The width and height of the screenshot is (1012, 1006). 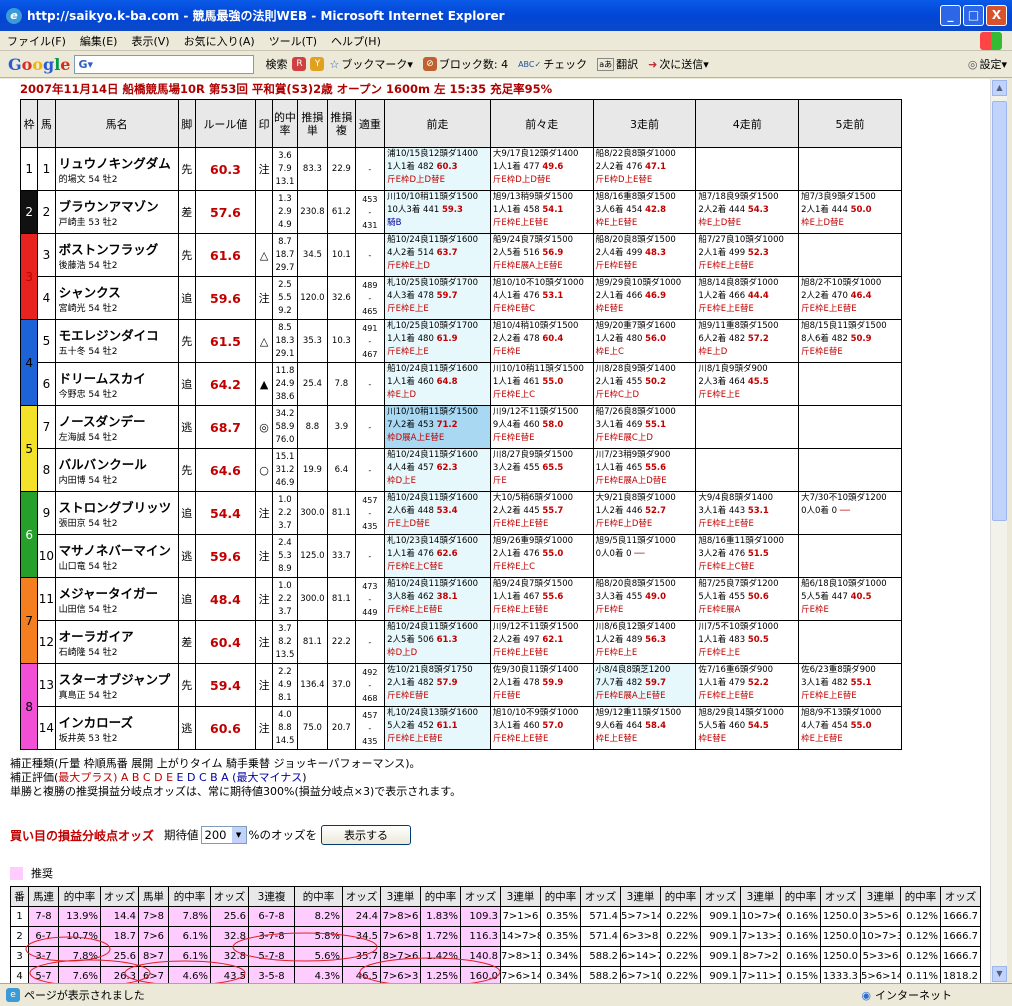 I want to click on past-race-place: 2人2着 497, so click(x=517, y=640).